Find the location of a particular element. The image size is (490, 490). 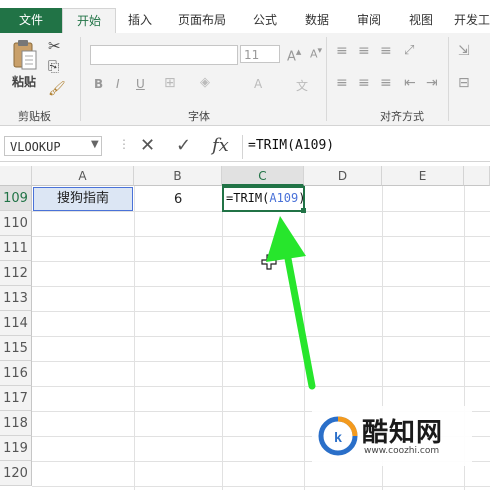

group-label-clipboard: 剪贴板 is located at coordinates (34, 116).